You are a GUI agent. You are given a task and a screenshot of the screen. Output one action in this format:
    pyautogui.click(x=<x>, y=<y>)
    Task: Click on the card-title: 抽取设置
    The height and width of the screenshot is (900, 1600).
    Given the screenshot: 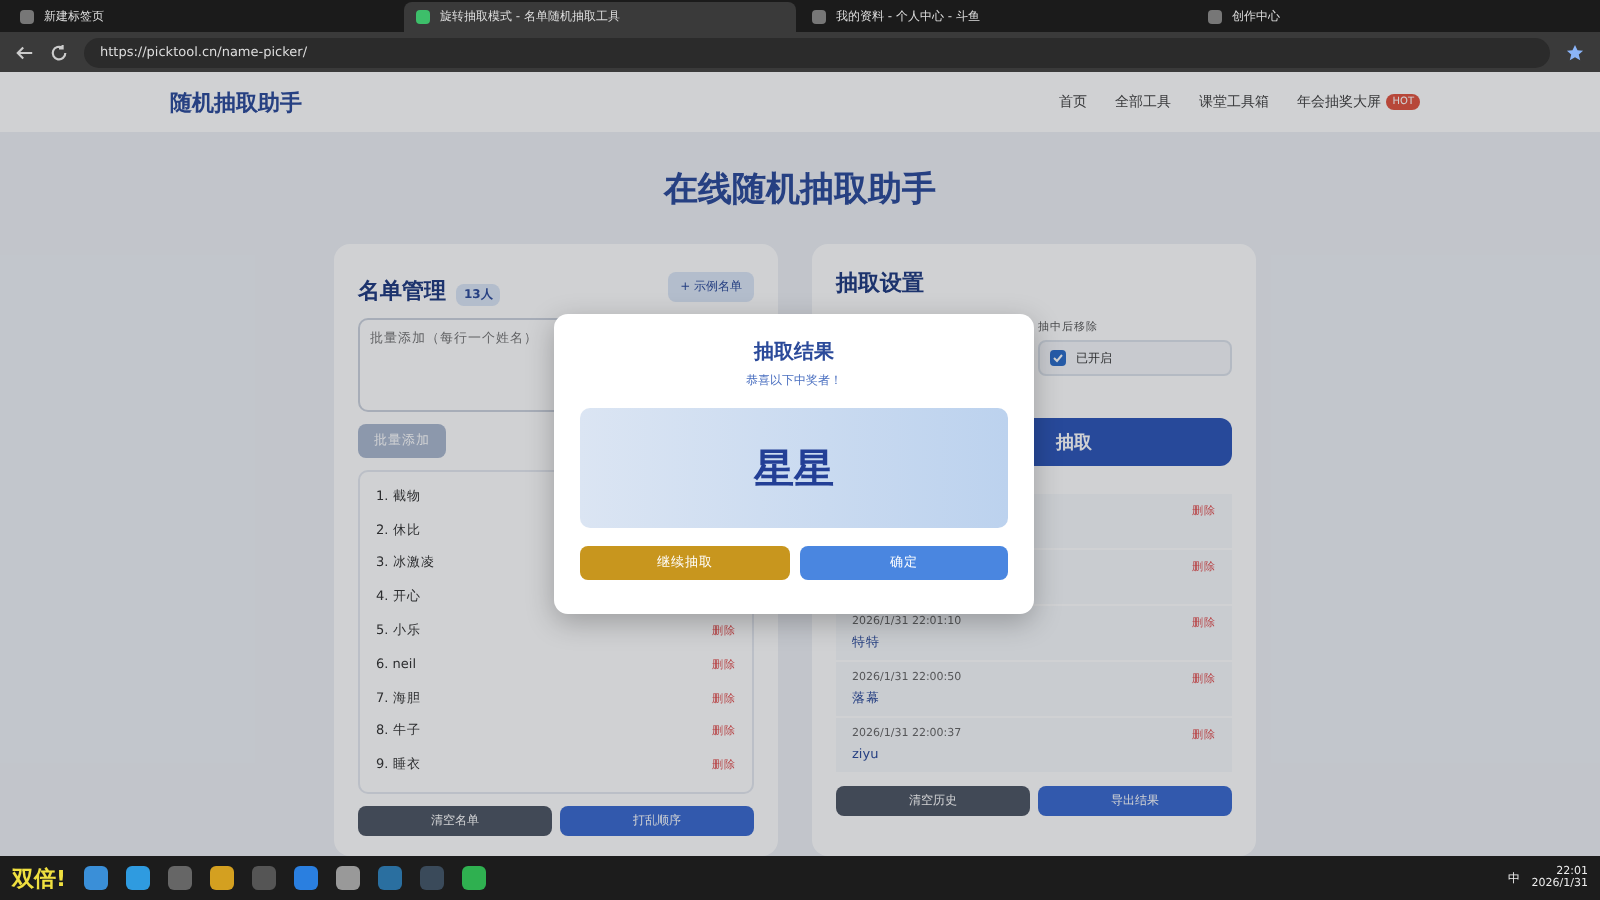 What is the action you would take?
    pyautogui.click(x=881, y=283)
    